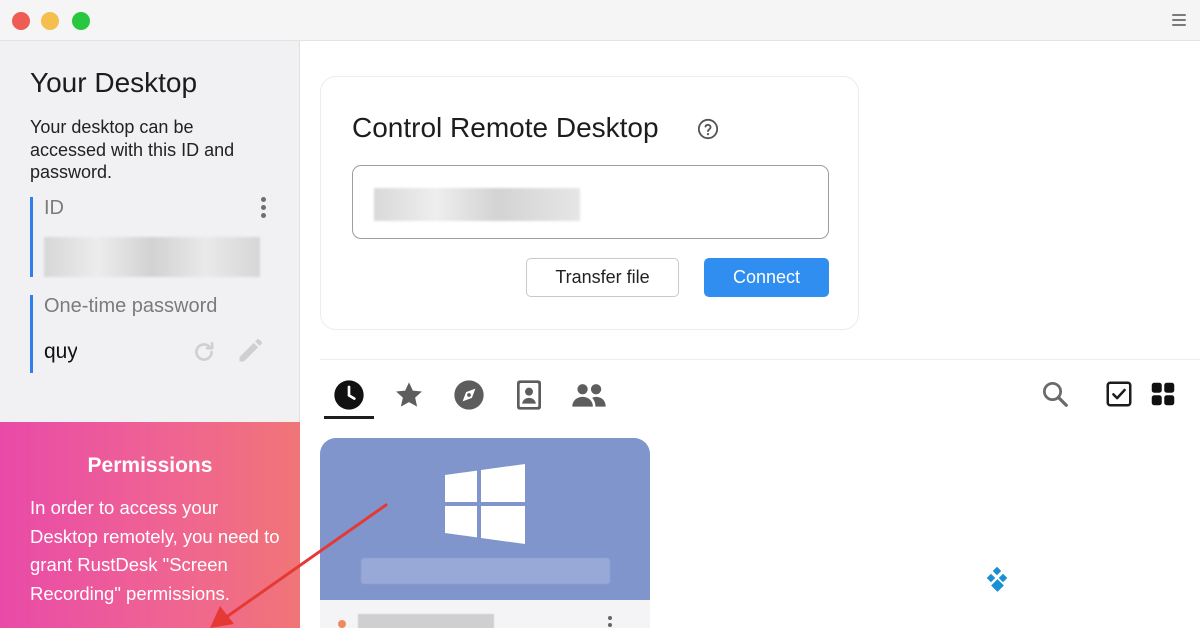 This screenshot has width=1200, height=628. I want to click on password-value: quy, so click(61, 351).